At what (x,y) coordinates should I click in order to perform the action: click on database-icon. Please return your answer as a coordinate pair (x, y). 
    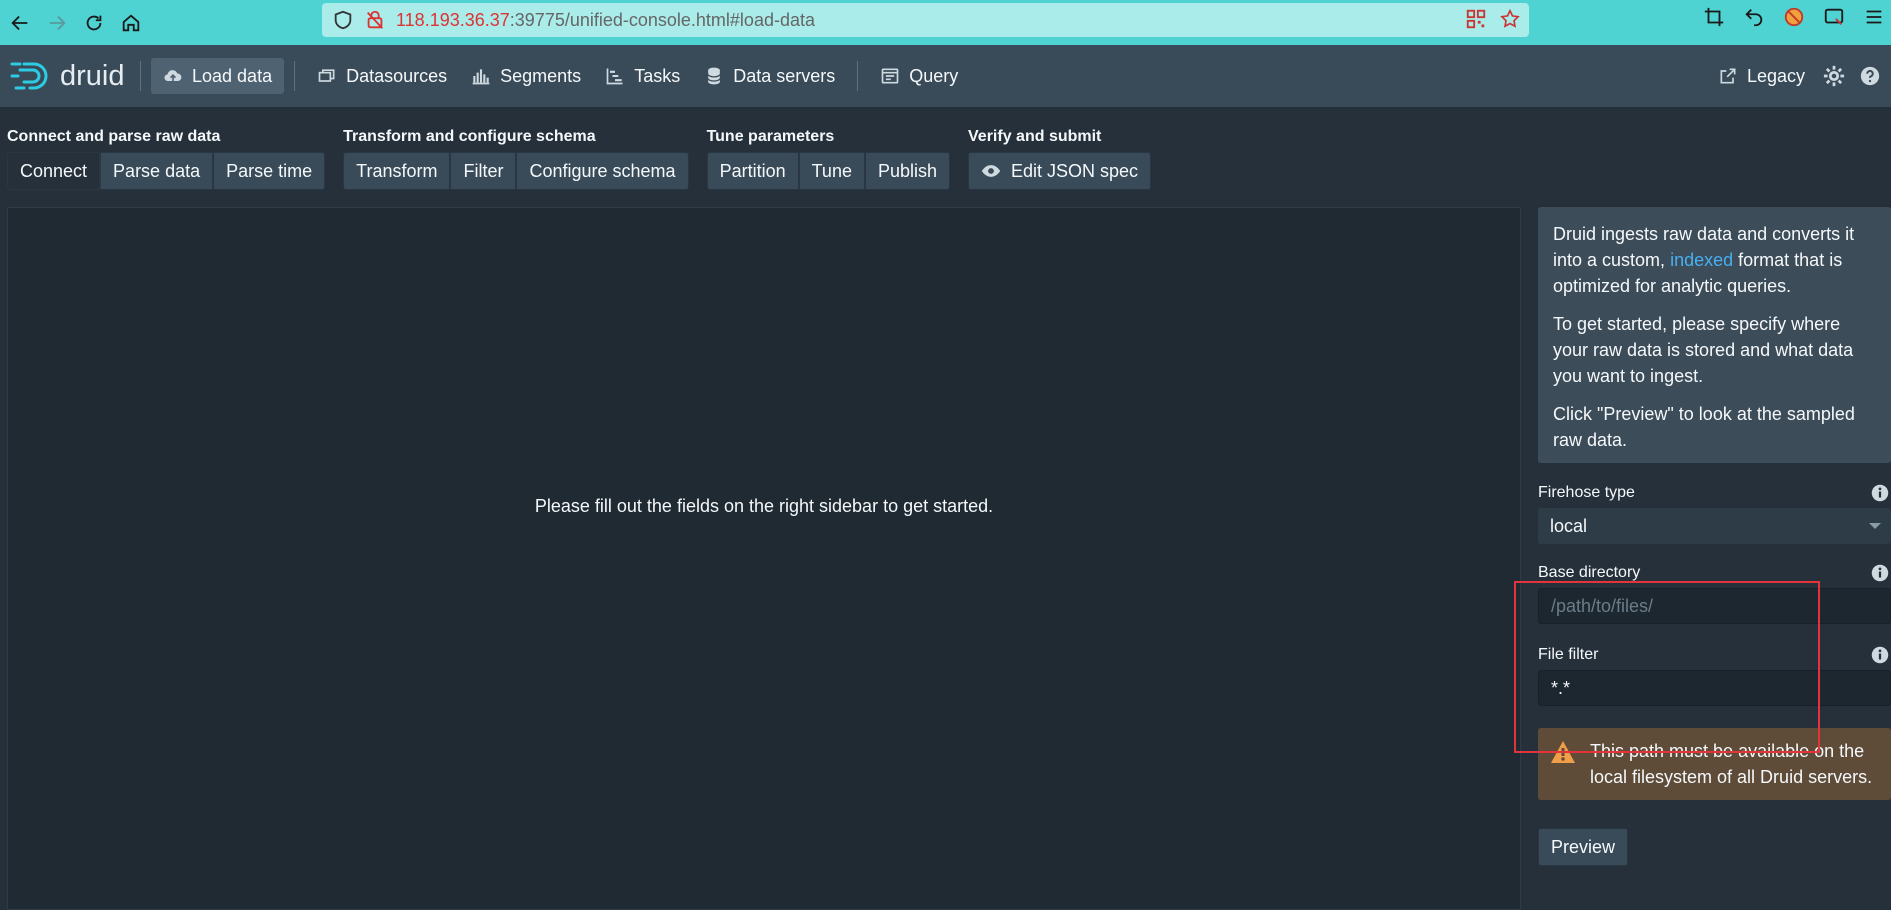
    Looking at the image, I should click on (714, 76).